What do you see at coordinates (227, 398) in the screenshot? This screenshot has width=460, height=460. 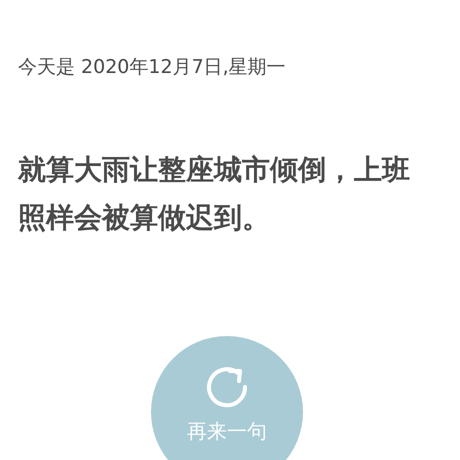 I see `refresh-button: 再来一句` at bounding box center [227, 398].